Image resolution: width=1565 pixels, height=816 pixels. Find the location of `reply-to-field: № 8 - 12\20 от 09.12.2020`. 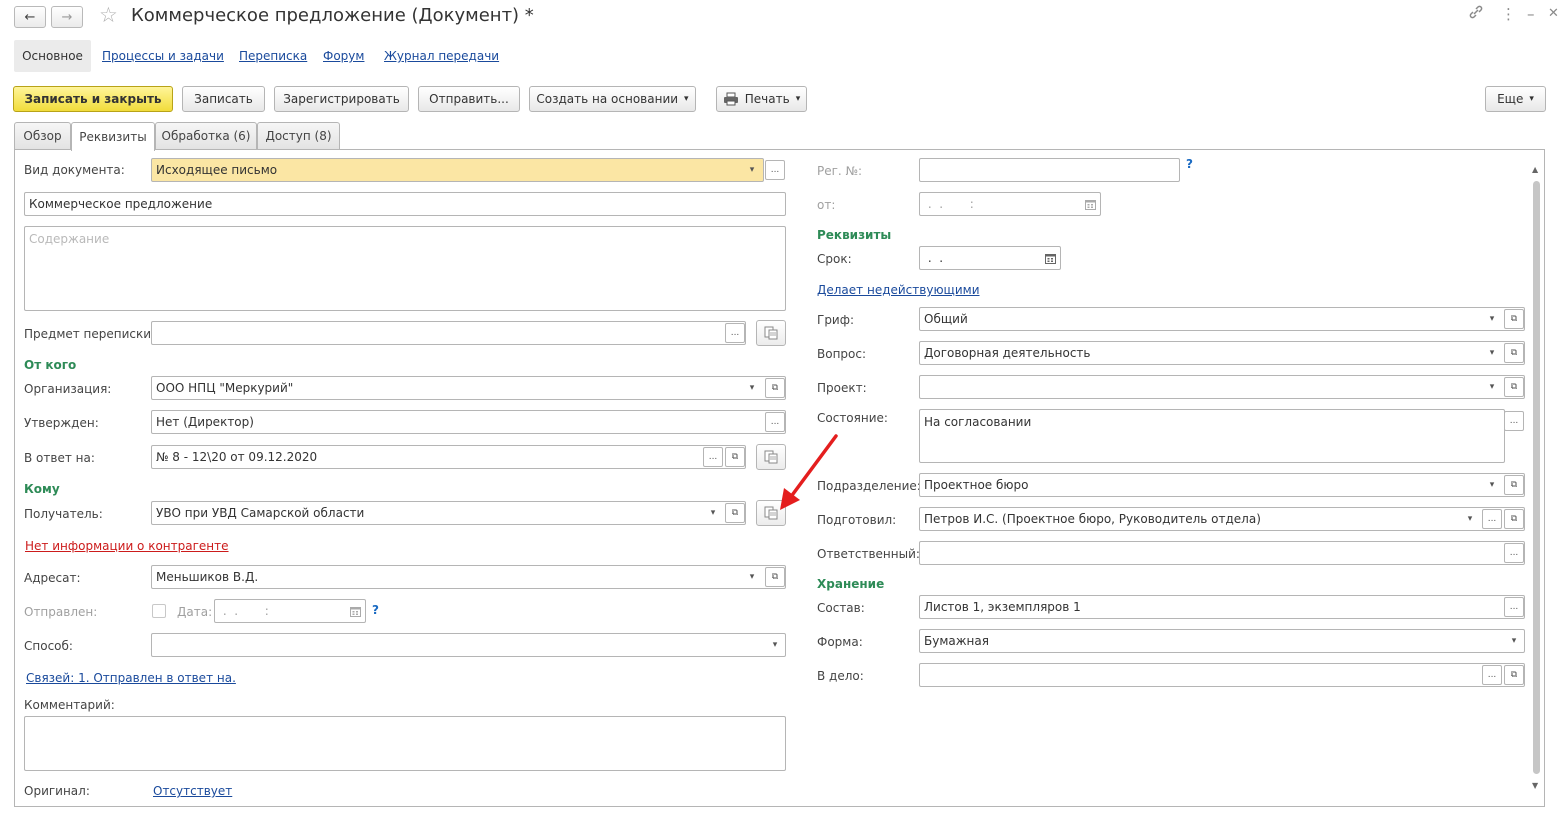

reply-to-field: № 8 - 12\20 от 09.12.2020 is located at coordinates (448, 457).